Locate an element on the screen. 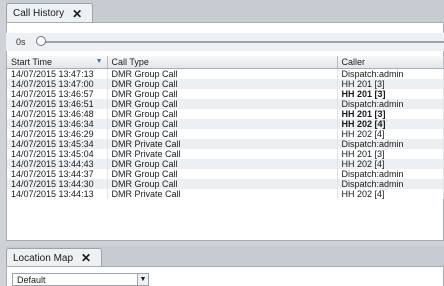  cell-start-time: 14/07/2015 13:46:57 is located at coordinates (57, 94).